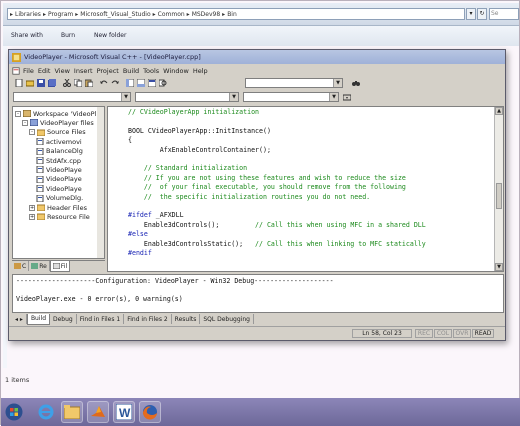 The width and height of the screenshot is (520, 426). What do you see at coordinates (38, 319) in the screenshot?
I see `output-tab-build: Build` at bounding box center [38, 319].